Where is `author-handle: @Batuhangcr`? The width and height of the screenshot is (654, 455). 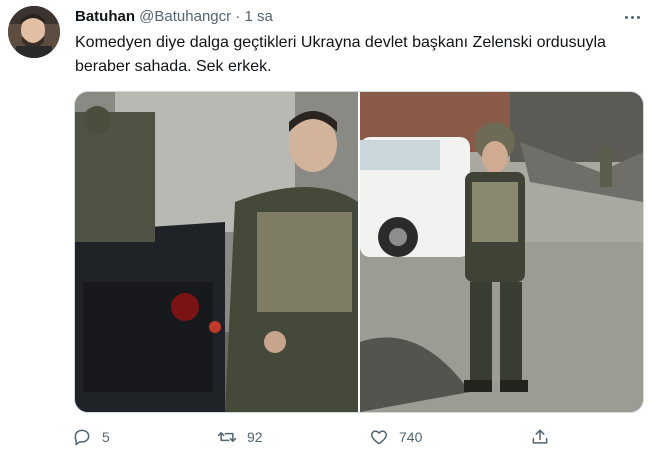 author-handle: @Batuhangcr is located at coordinates (185, 16).